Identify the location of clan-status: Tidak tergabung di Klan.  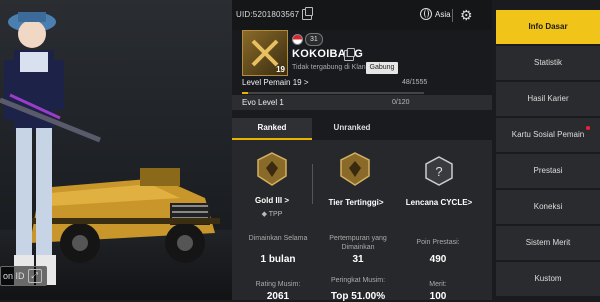
(329, 67).